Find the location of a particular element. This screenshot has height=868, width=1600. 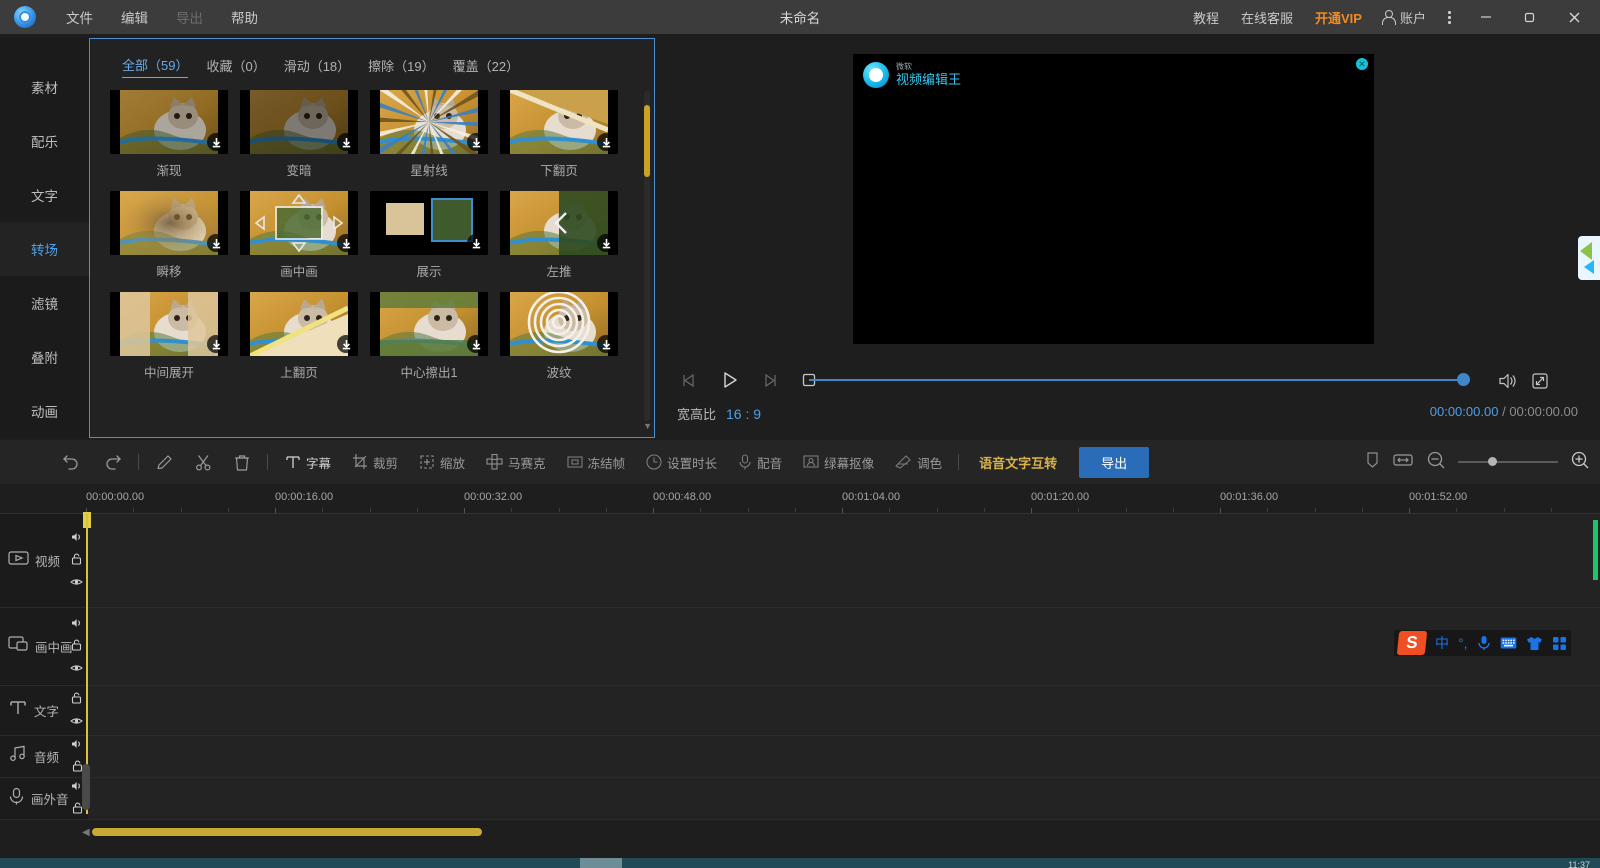

feedback-flyout-icon is located at coordinates (1589, 258).